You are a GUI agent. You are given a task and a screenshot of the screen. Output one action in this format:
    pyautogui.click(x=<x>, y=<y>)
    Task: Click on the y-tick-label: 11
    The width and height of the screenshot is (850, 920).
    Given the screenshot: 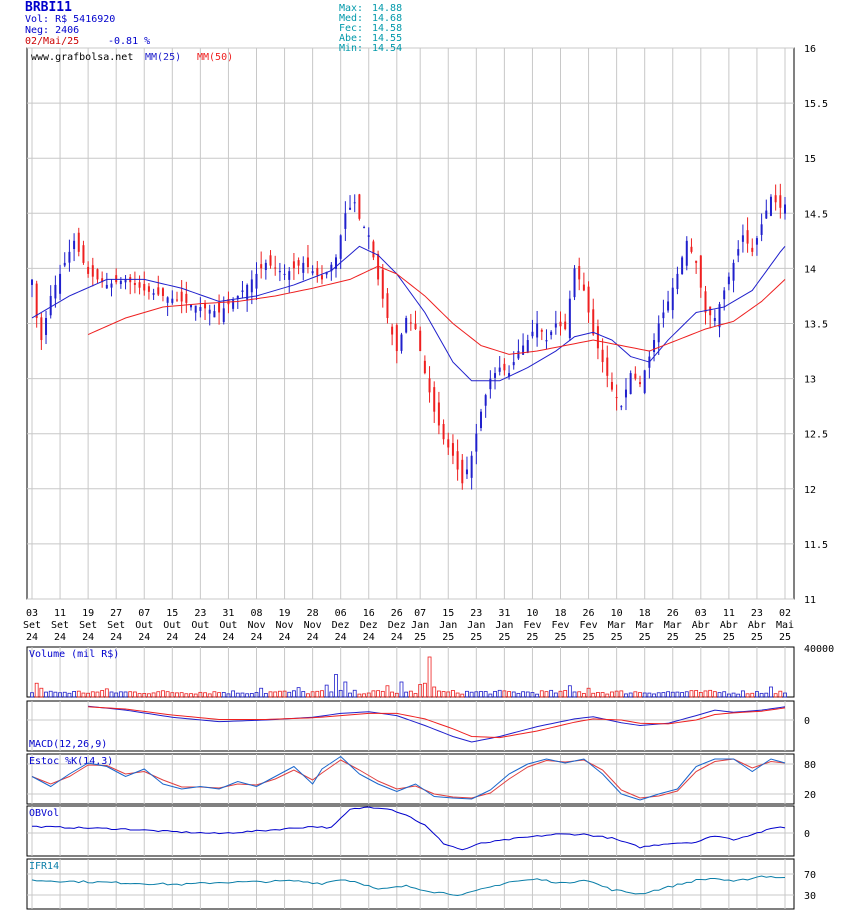 What is the action you would take?
    pyautogui.click(x=810, y=600)
    